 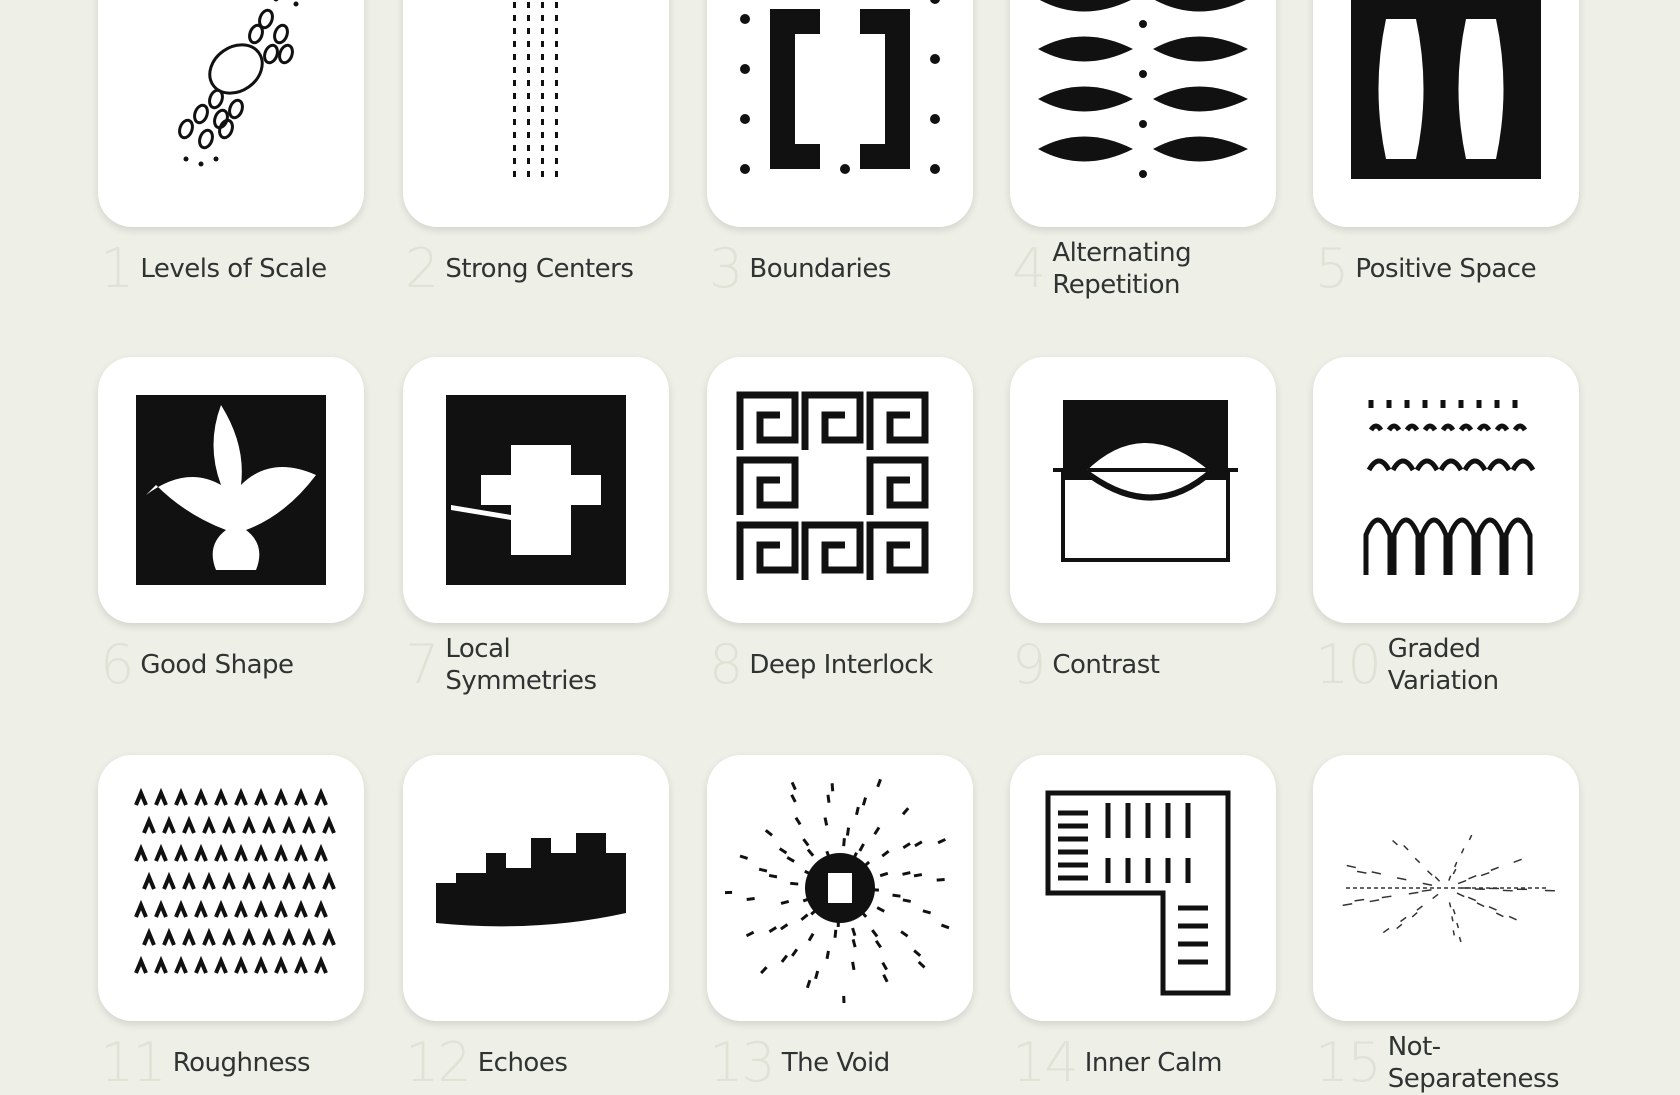 What do you see at coordinates (1045, 1062) in the screenshot?
I see `property-number: 14` at bounding box center [1045, 1062].